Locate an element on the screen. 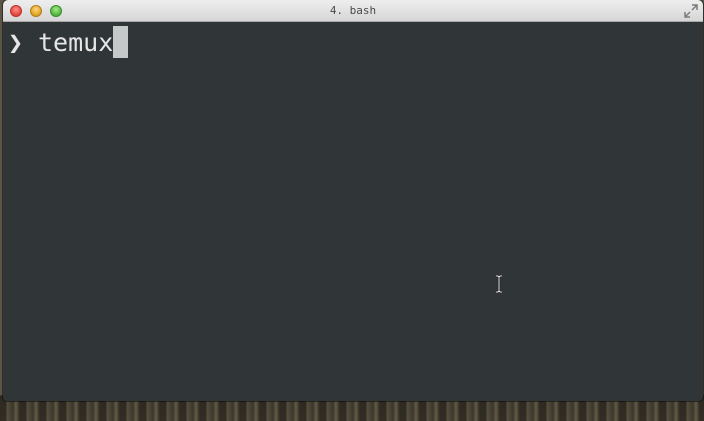 This screenshot has width=704, height=421. window-title: 4. bash is located at coordinates (353, 10).